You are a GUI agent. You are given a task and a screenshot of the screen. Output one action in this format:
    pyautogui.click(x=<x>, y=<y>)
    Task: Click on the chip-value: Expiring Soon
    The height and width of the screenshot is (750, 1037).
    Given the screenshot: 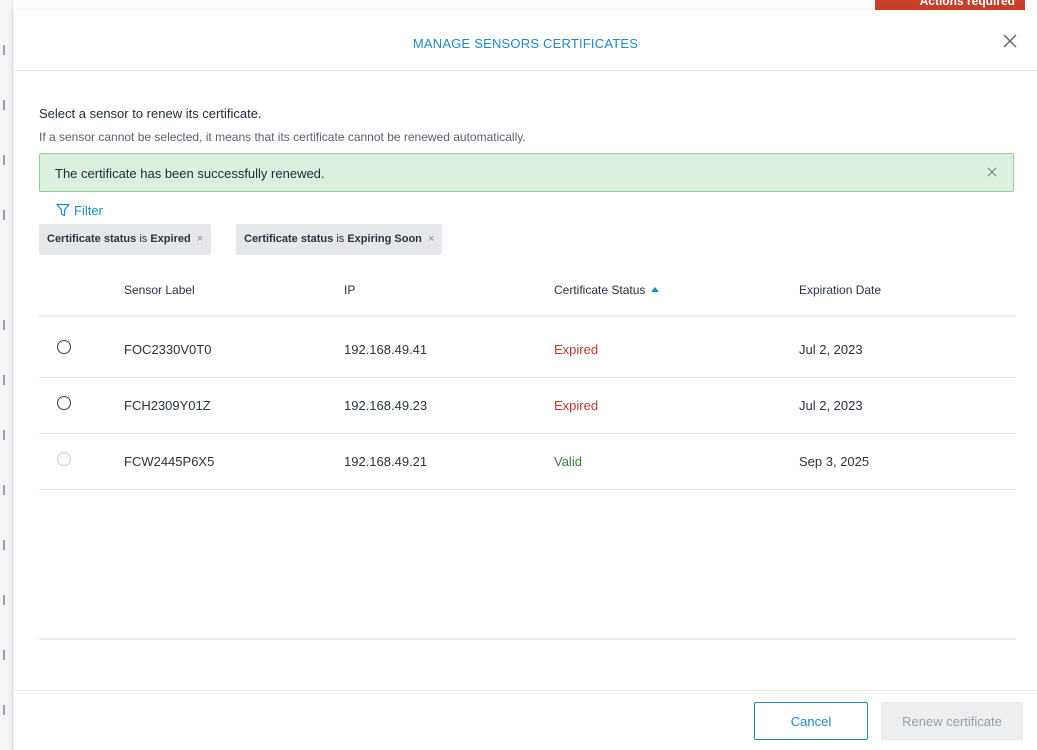 What is the action you would take?
    pyautogui.click(x=384, y=239)
    